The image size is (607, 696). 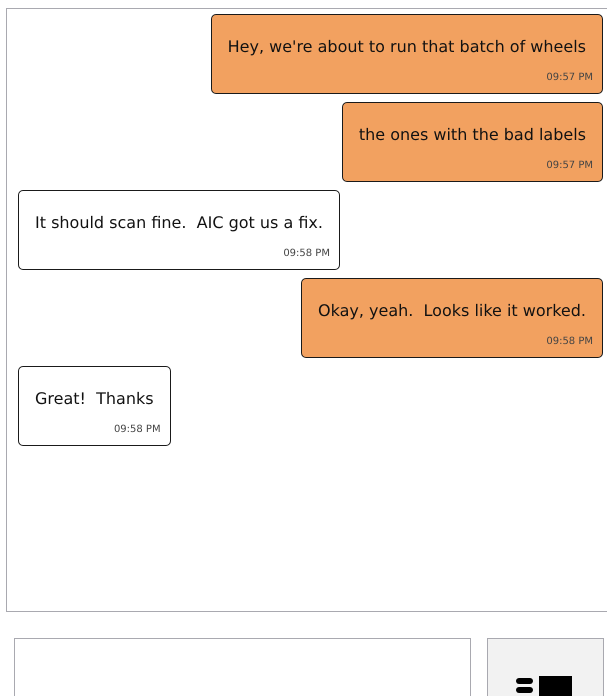 What do you see at coordinates (407, 47) in the screenshot?
I see `message-text: Hey, we're about to run that batch of wheels` at bounding box center [407, 47].